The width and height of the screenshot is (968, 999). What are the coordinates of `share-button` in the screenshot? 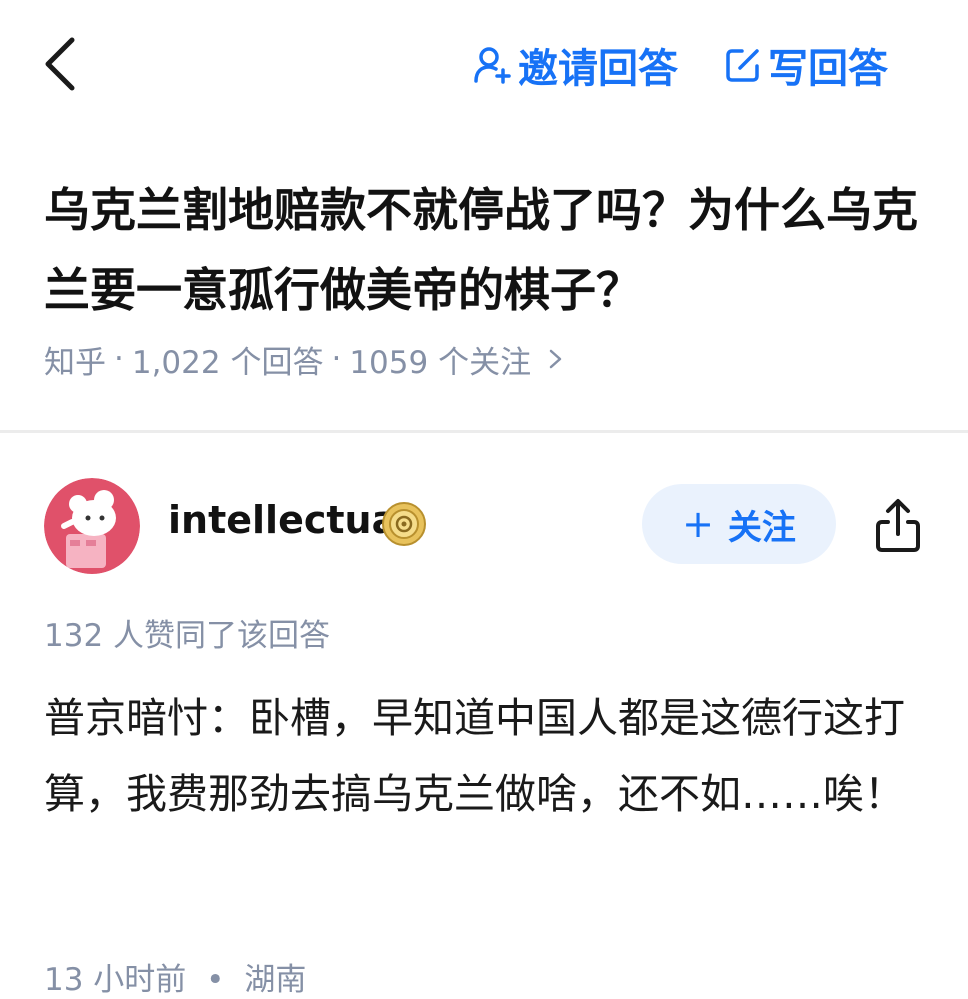 It's located at (898, 526).